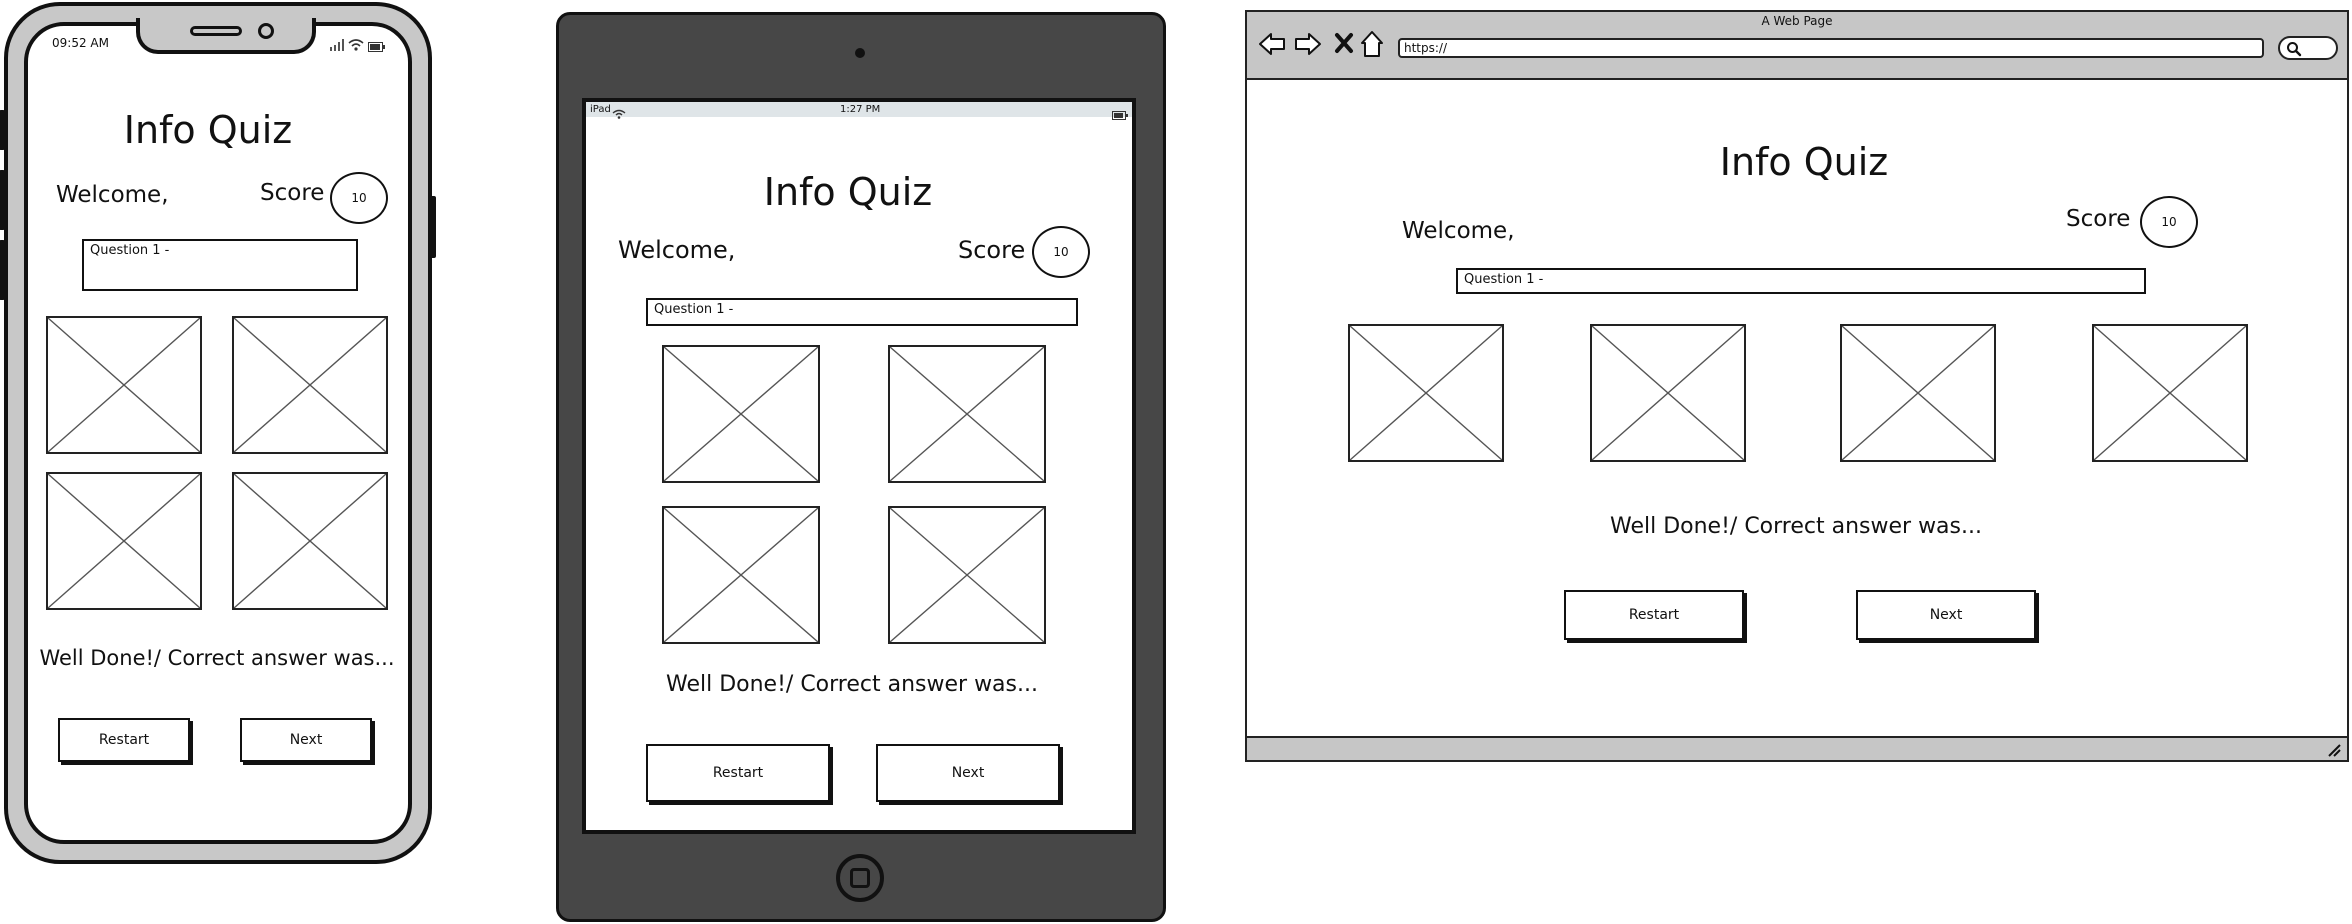 This screenshot has width=2352, height=924. I want to click on tablet-next-button: Next, so click(968, 773).